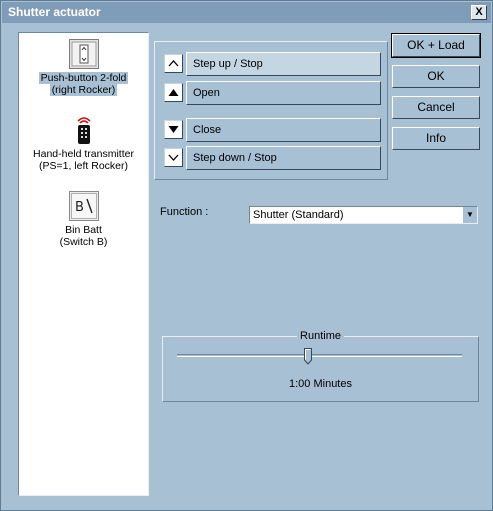 The height and width of the screenshot is (511, 493). I want to click on switch-b-icon: B, so click(83, 206).